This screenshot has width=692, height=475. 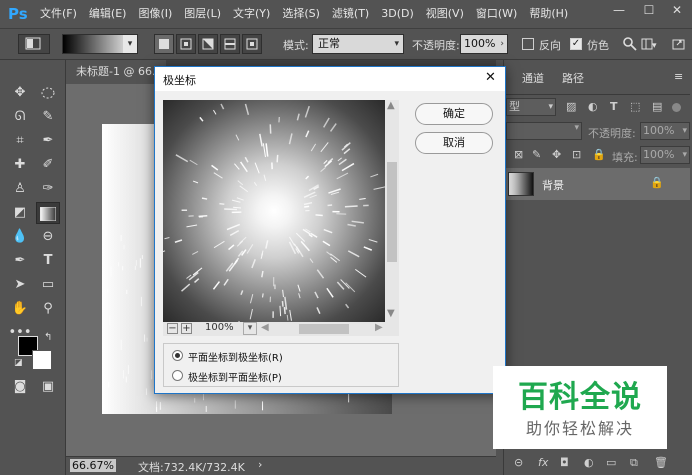 I want to click on menu-select: 选择(S), so click(x=301, y=14).